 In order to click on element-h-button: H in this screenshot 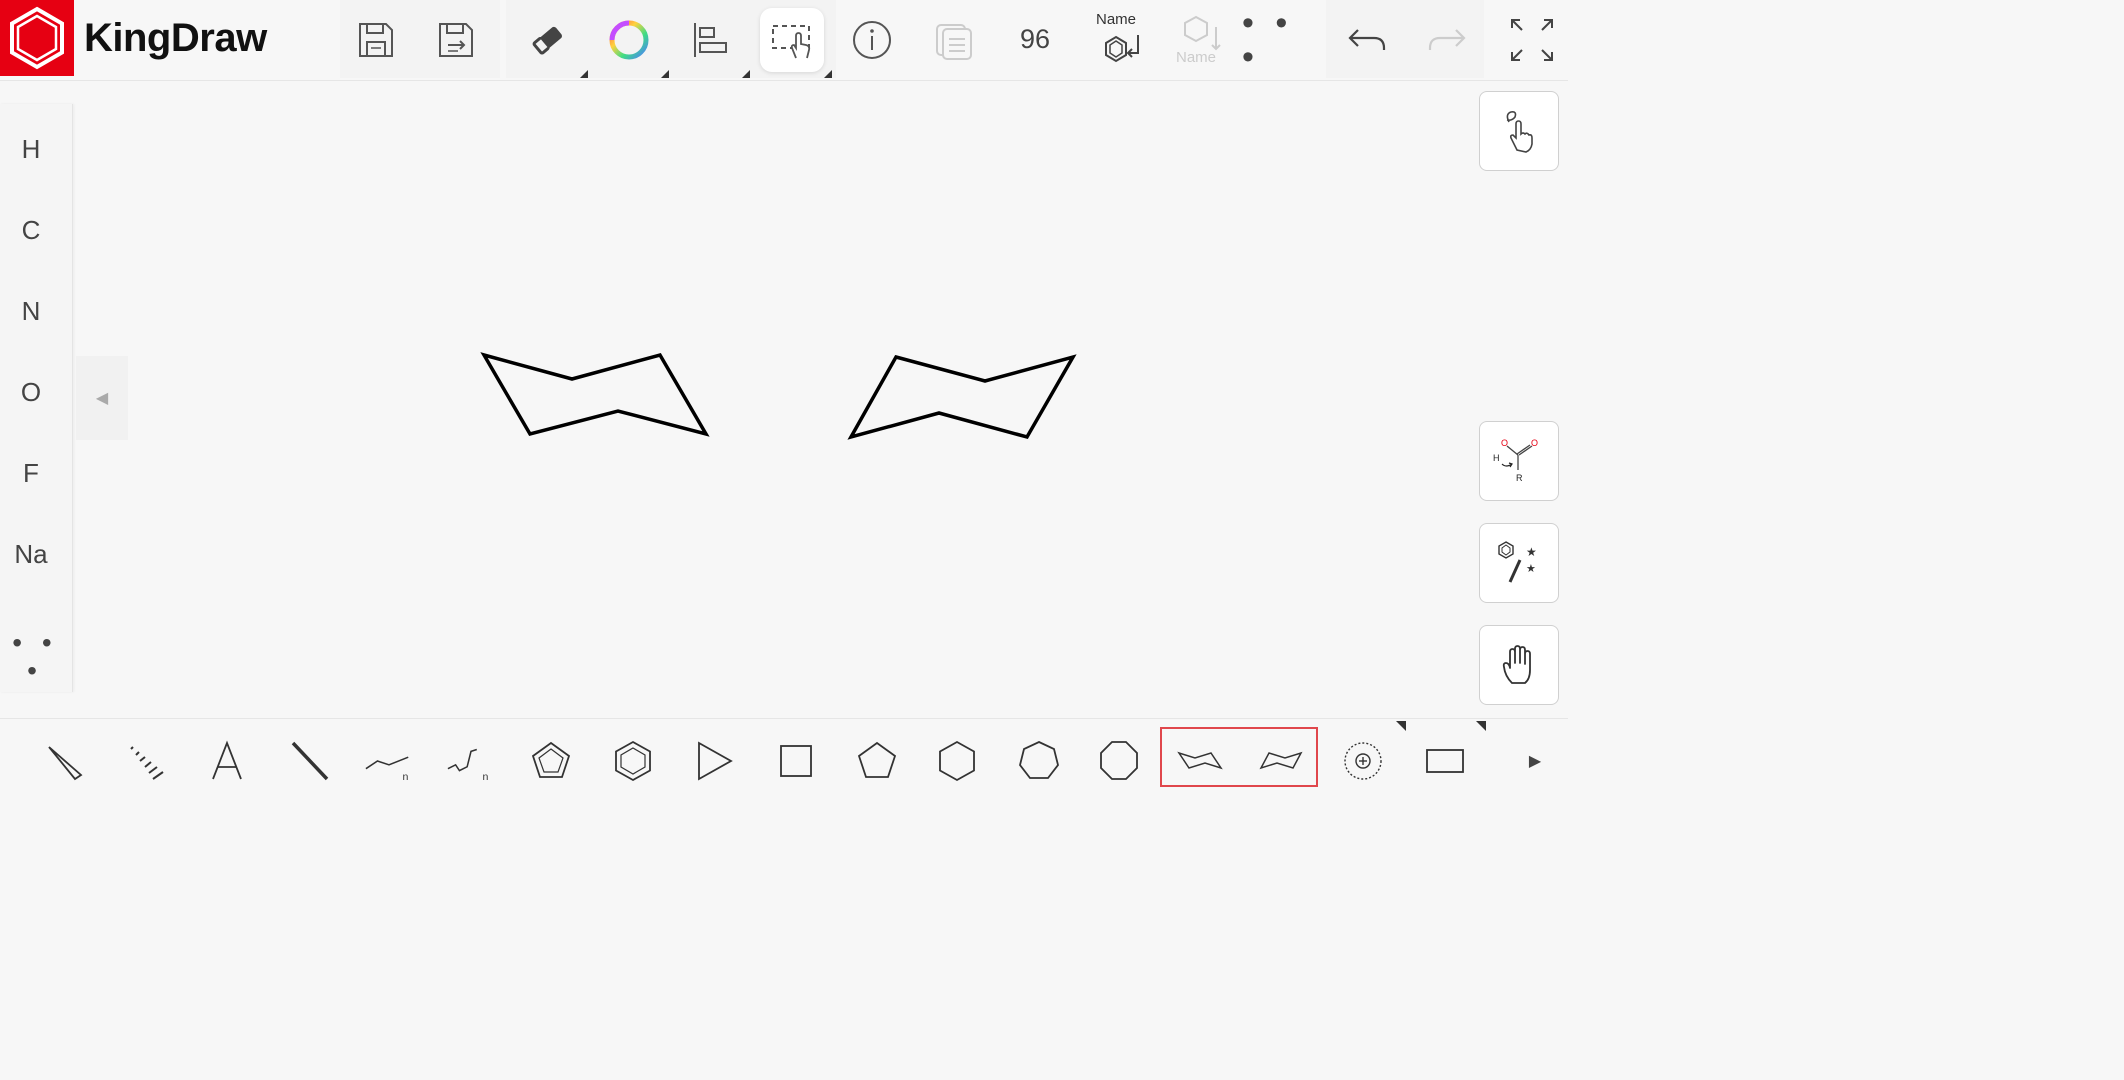, I will do `click(31, 149)`.